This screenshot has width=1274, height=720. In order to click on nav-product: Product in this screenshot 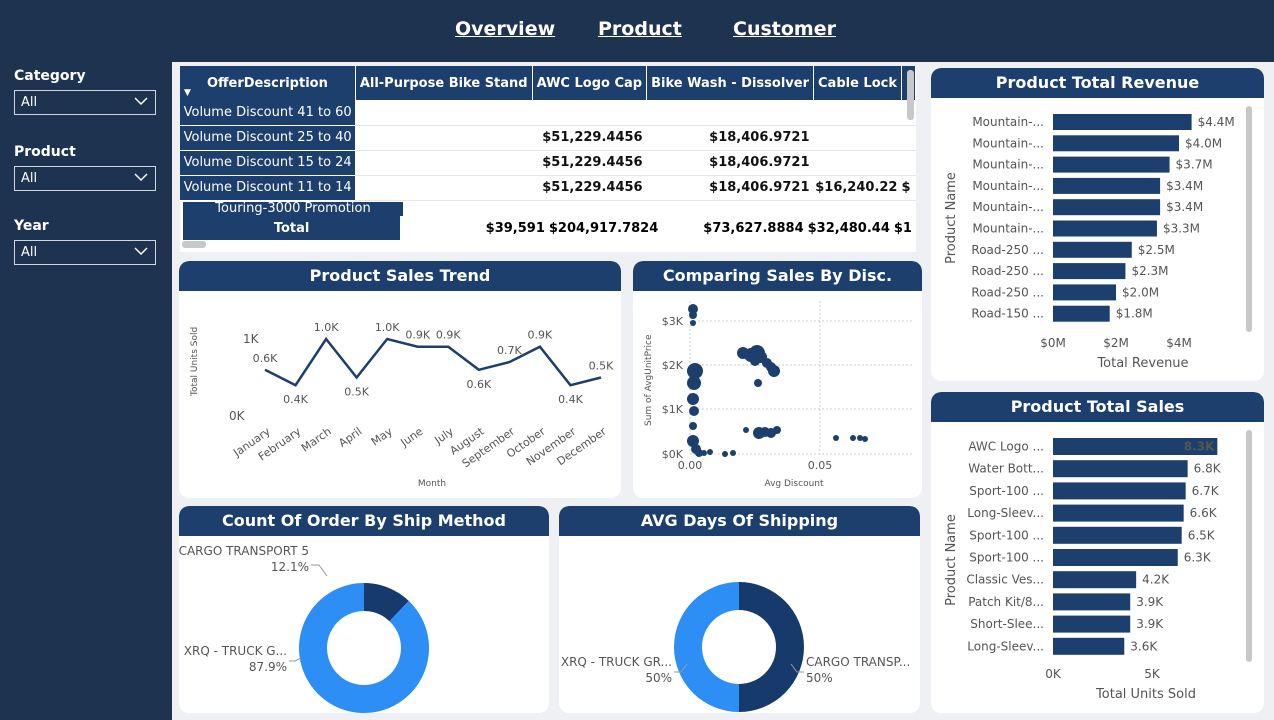, I will do `click(640, 29)`.